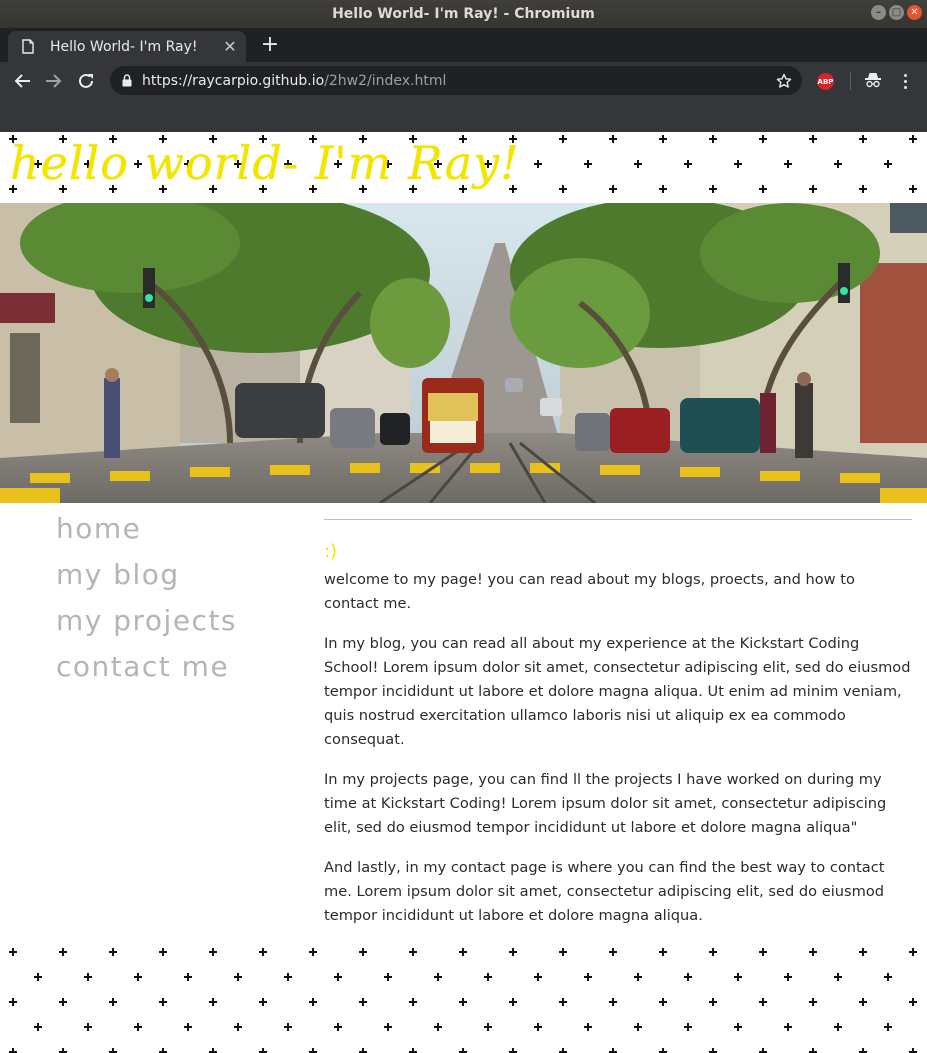  I want to click on adblock-label: ABP, so click(825, 81).